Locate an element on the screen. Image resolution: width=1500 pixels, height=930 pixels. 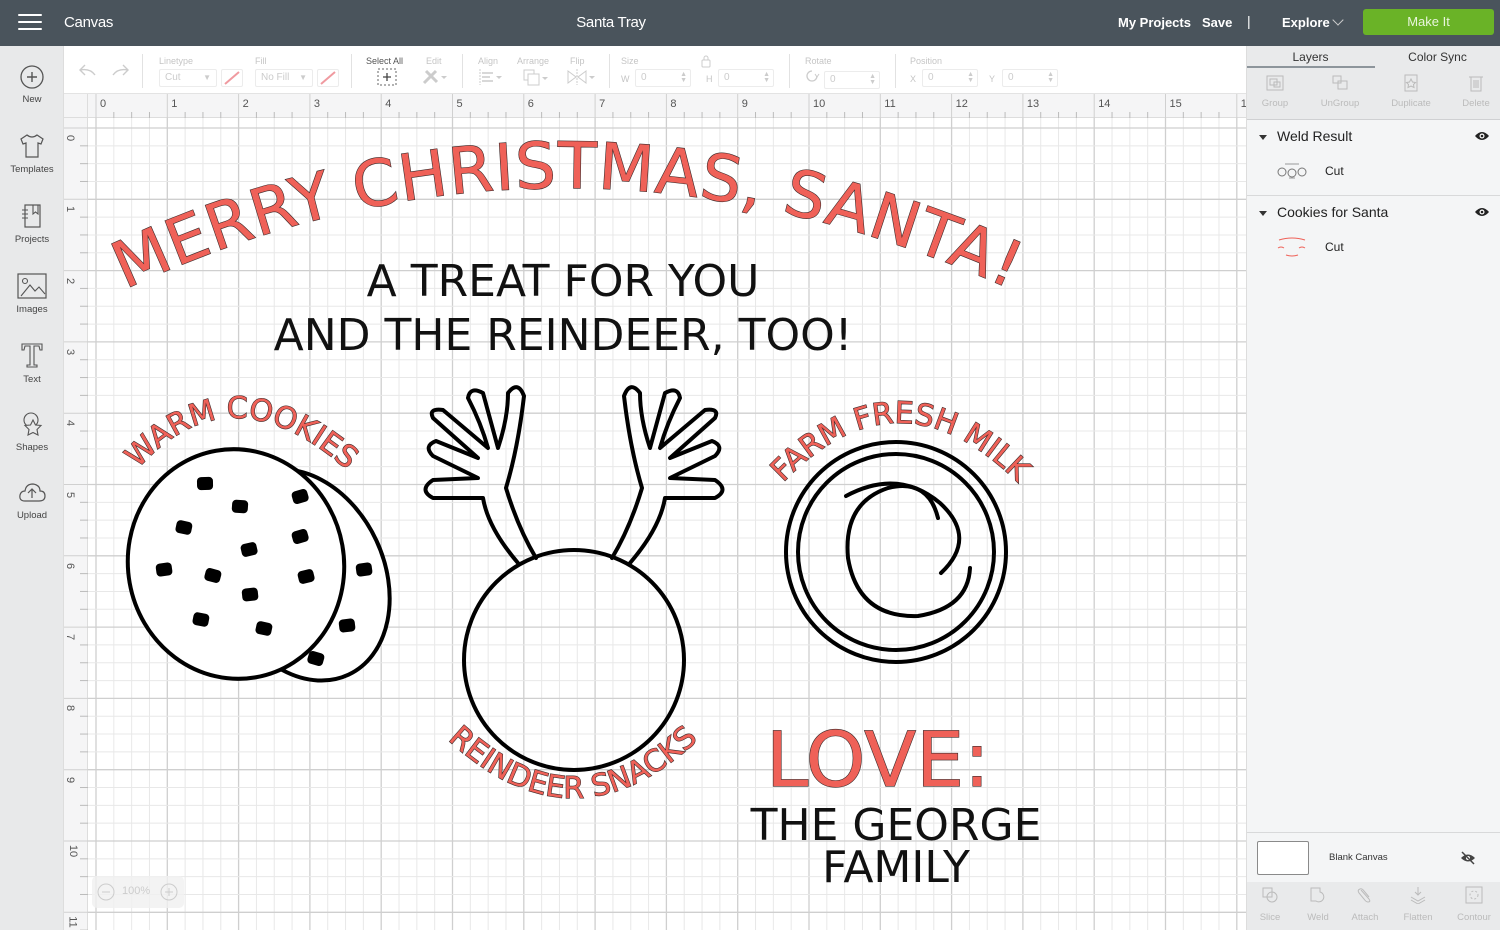
sidebar-item-upload: Upload is located at coordinates (32, 500).